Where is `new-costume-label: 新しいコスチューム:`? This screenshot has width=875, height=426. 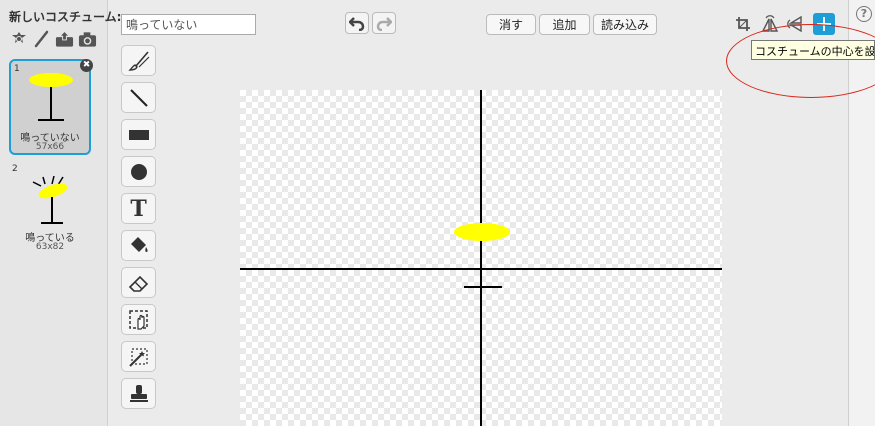
new-costume-label: 新しいコスチューム: is located at coordinates (65, 17).